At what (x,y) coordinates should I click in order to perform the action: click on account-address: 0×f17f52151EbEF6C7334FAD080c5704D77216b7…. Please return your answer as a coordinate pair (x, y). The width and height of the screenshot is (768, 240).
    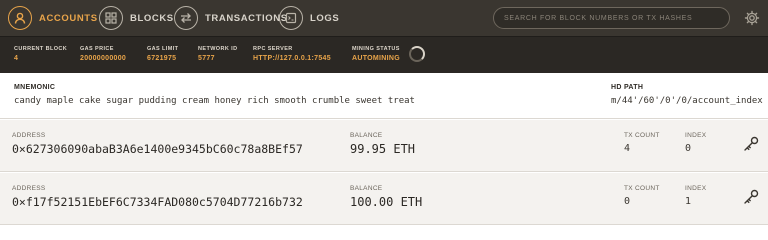
    Looking at the image, I should click on (157, 202).